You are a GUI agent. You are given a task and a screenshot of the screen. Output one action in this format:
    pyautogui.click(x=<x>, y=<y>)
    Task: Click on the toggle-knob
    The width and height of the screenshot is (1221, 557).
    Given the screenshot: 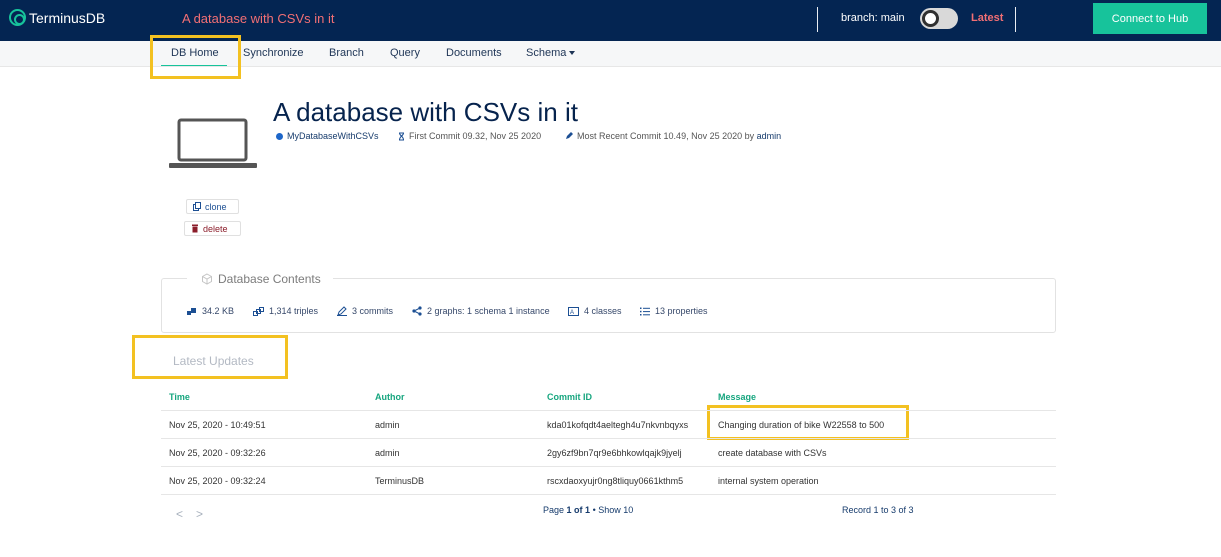 What is the action you would take?
    pyautogui.click(x=930, y=18)
    